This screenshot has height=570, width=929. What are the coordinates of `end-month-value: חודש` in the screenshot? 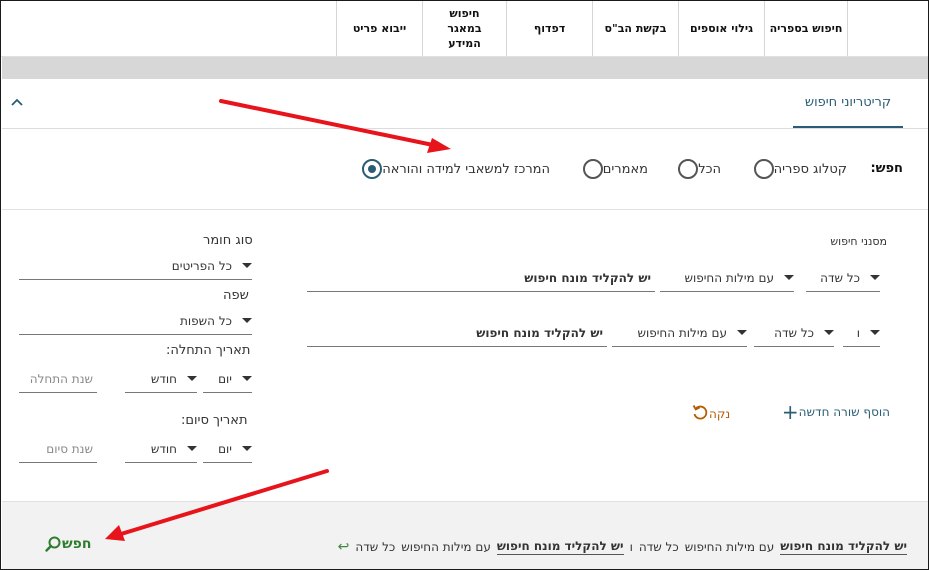 It's located at (163, 448).